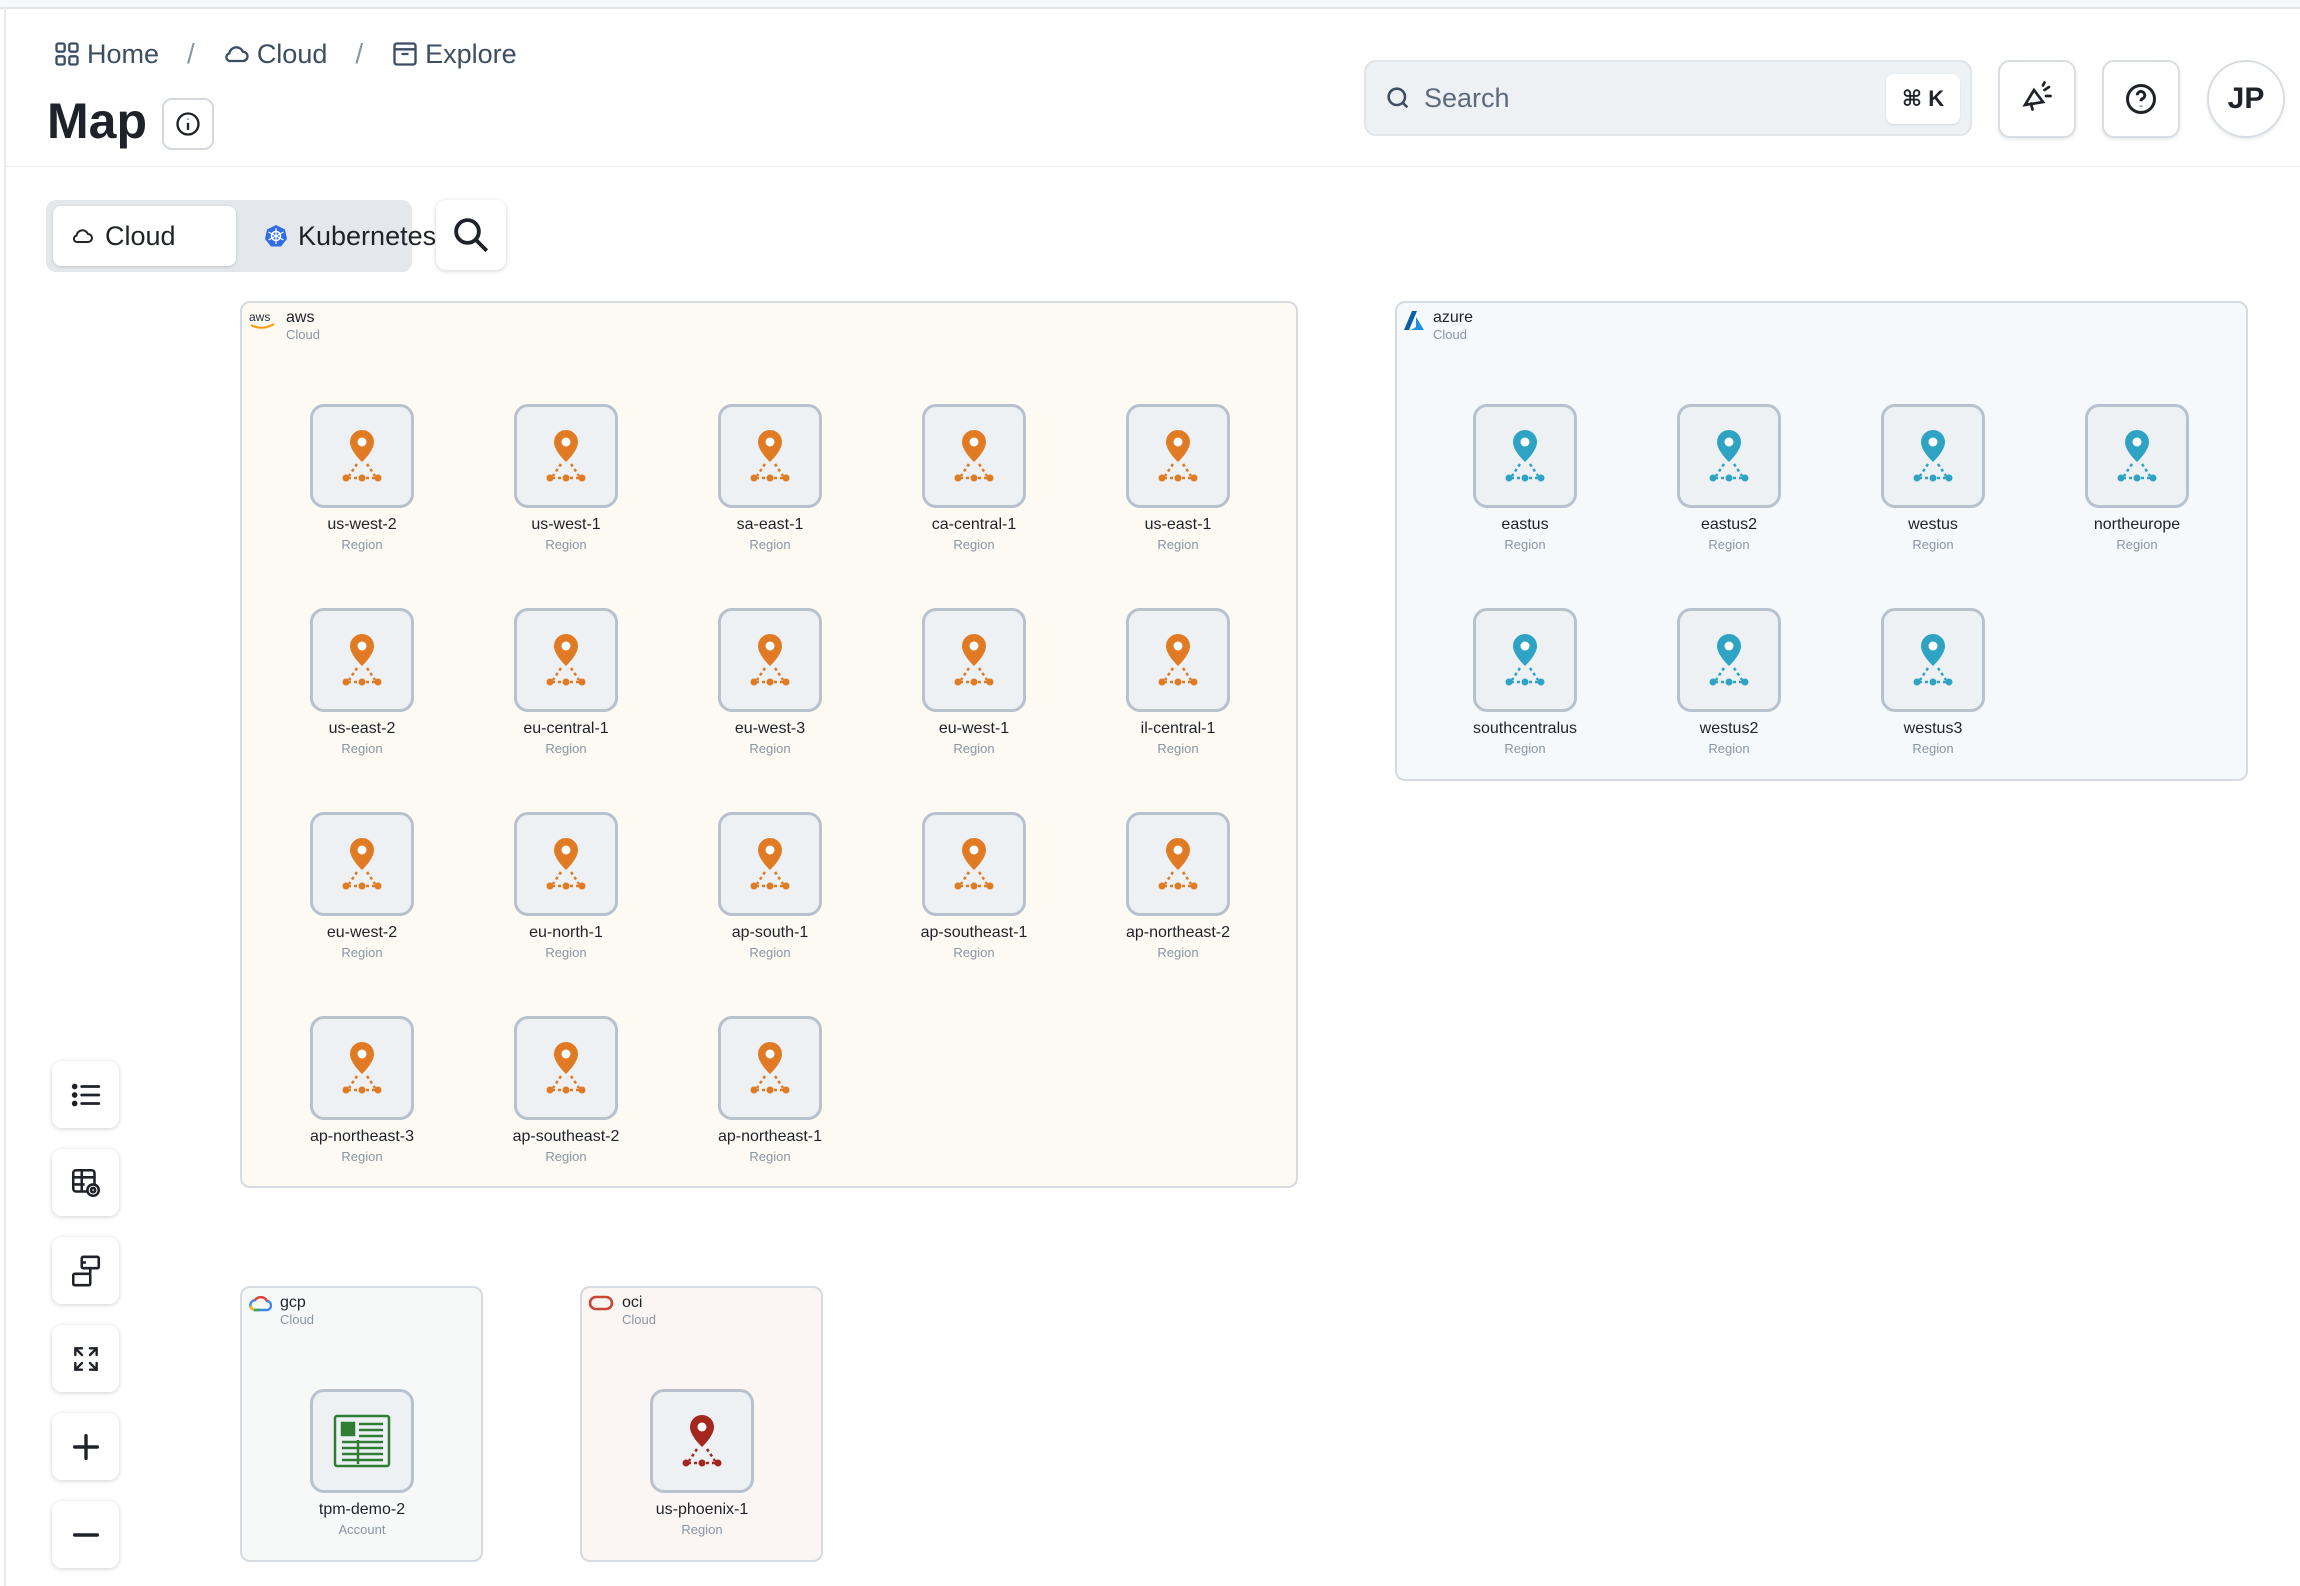 This screenshot has height=1586, width=2300. I want to click on region-node: ap-northeast-2 Region, so click(1178, 886).